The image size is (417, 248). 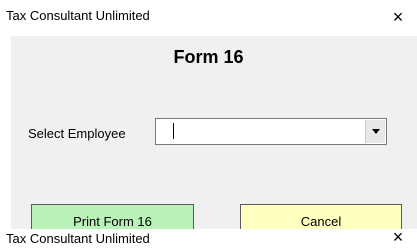 I want to click on employee-combobox, so click(x=271, y=131).